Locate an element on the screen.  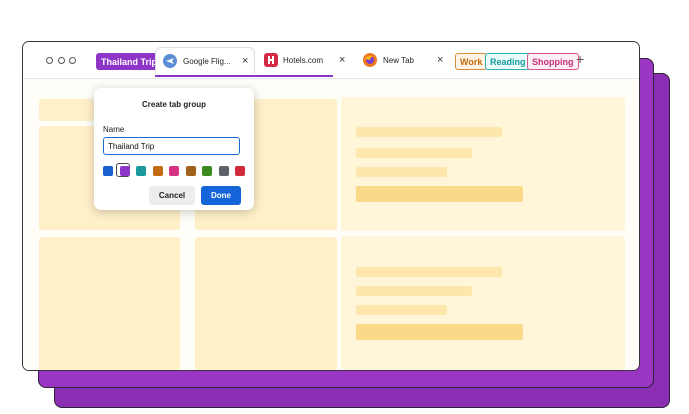
tab-group-label-thailand-trip: Thailand Trip is located at coordinates (129, 61).